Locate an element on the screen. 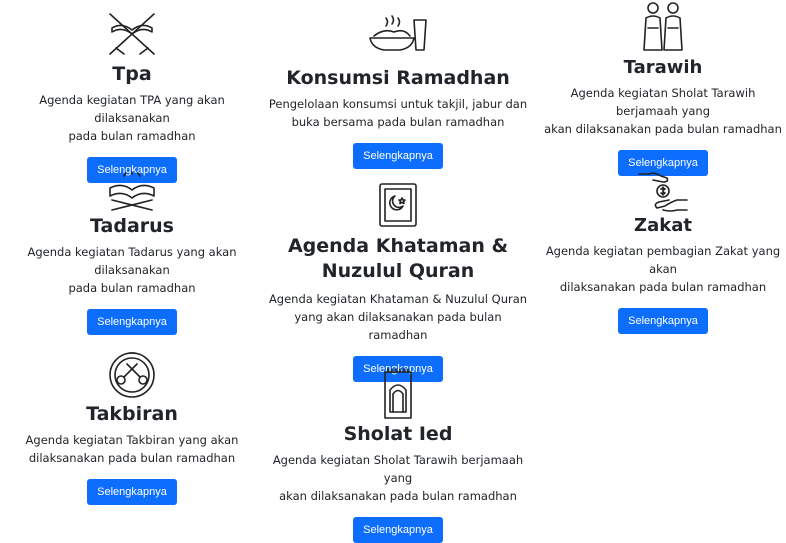 The width and height of the screenshot is (786, 543). food-bowl-icon is located at coordinates (398, 33).